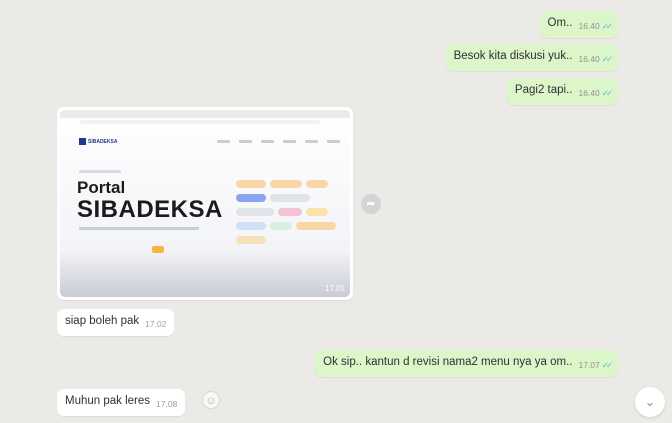  What do you see at coordinates (102, 321) in the screenshot?
I see `message-text: siap boleh pak` at bounding box center [102, 321].